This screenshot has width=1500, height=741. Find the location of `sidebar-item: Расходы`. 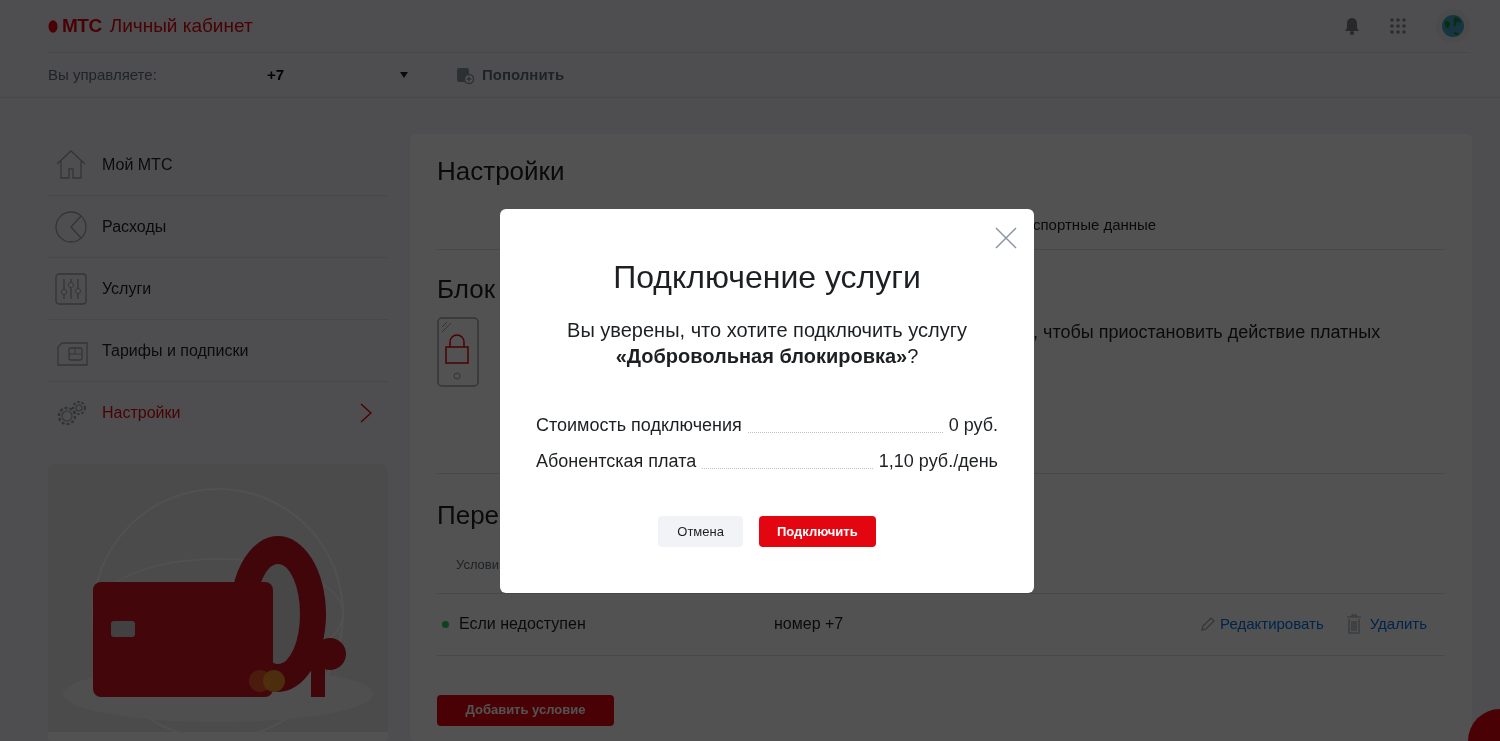

sidebar-item: Расходы is located at coordinates (218, 227).